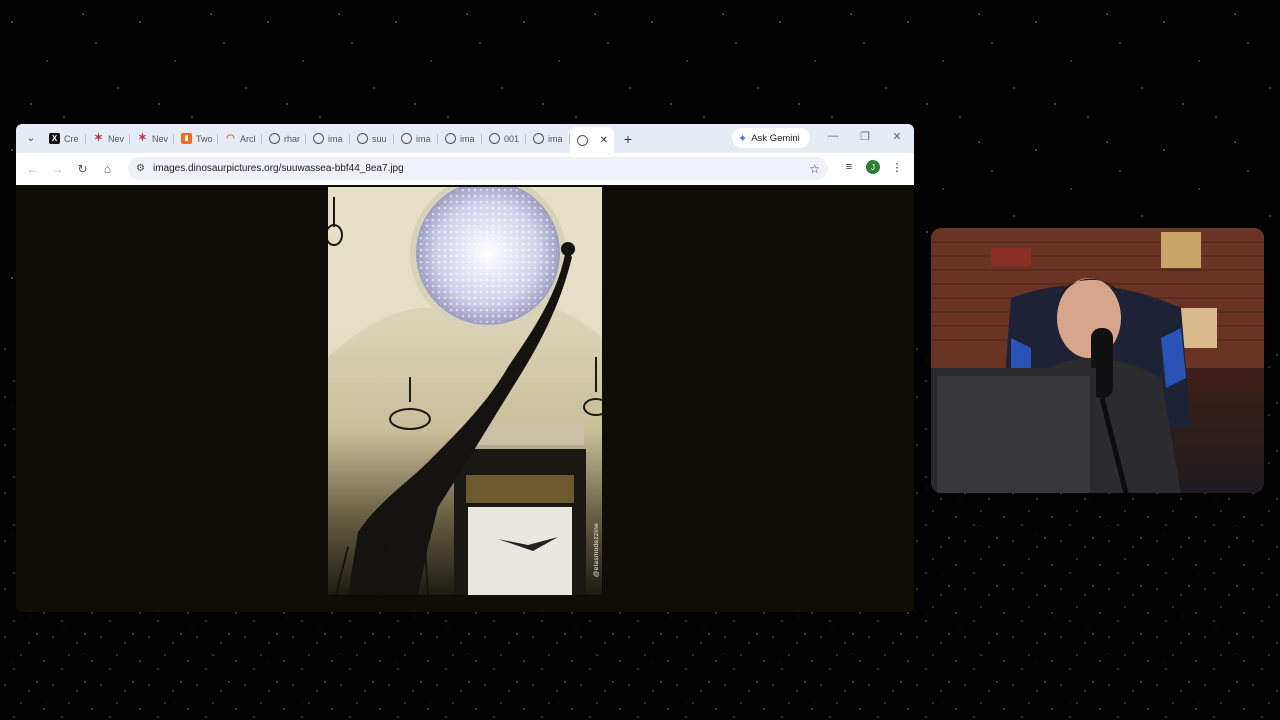  I want to click on x-icon: X, so click(54, 138).